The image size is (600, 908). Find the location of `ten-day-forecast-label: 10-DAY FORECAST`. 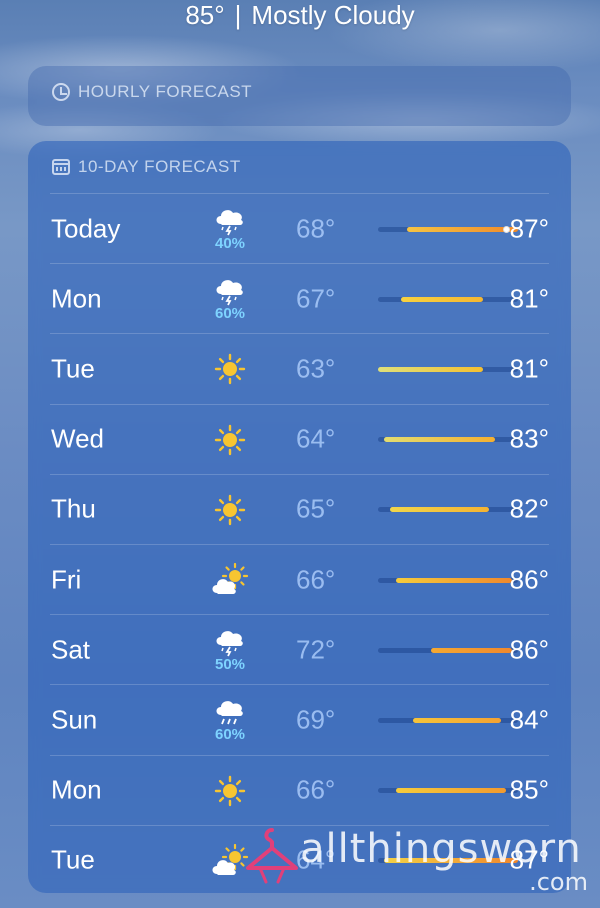

ten-day-forecast-label: 10-DAY FORECAST is located at coordinates (159, 166).